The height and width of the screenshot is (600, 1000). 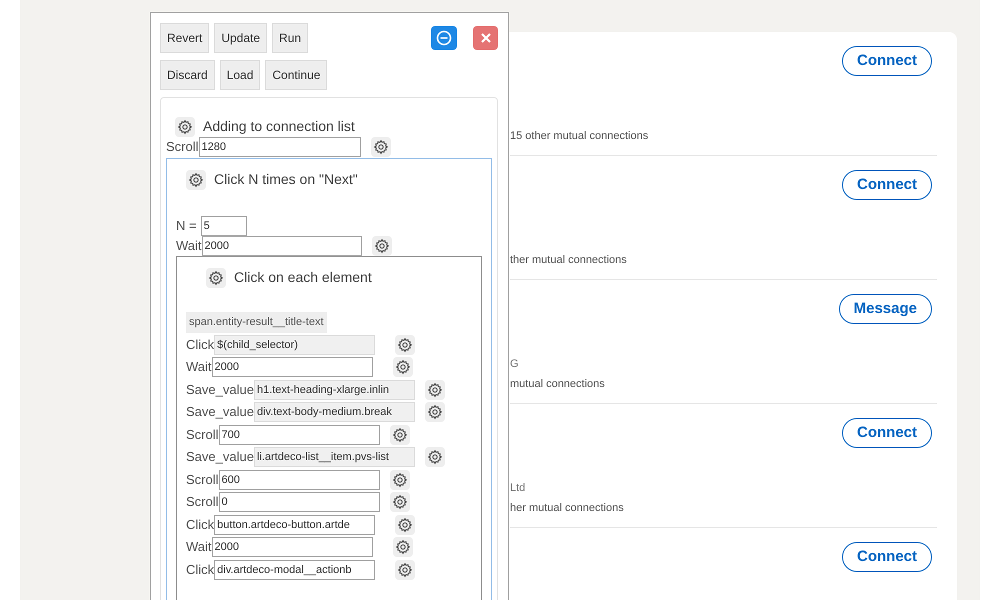 I want to click on close-button, so click(x=485, y=38).